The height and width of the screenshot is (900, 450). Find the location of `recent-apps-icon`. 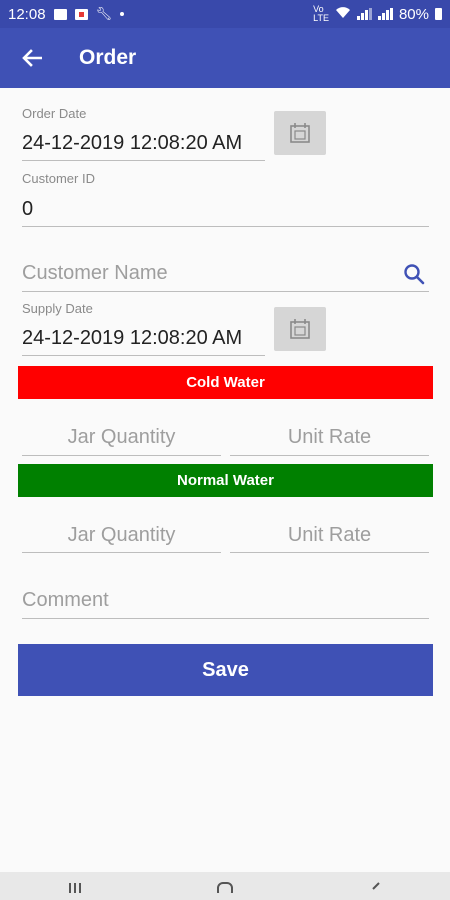

recent-apps-icon is located at coordinates (75, 888).